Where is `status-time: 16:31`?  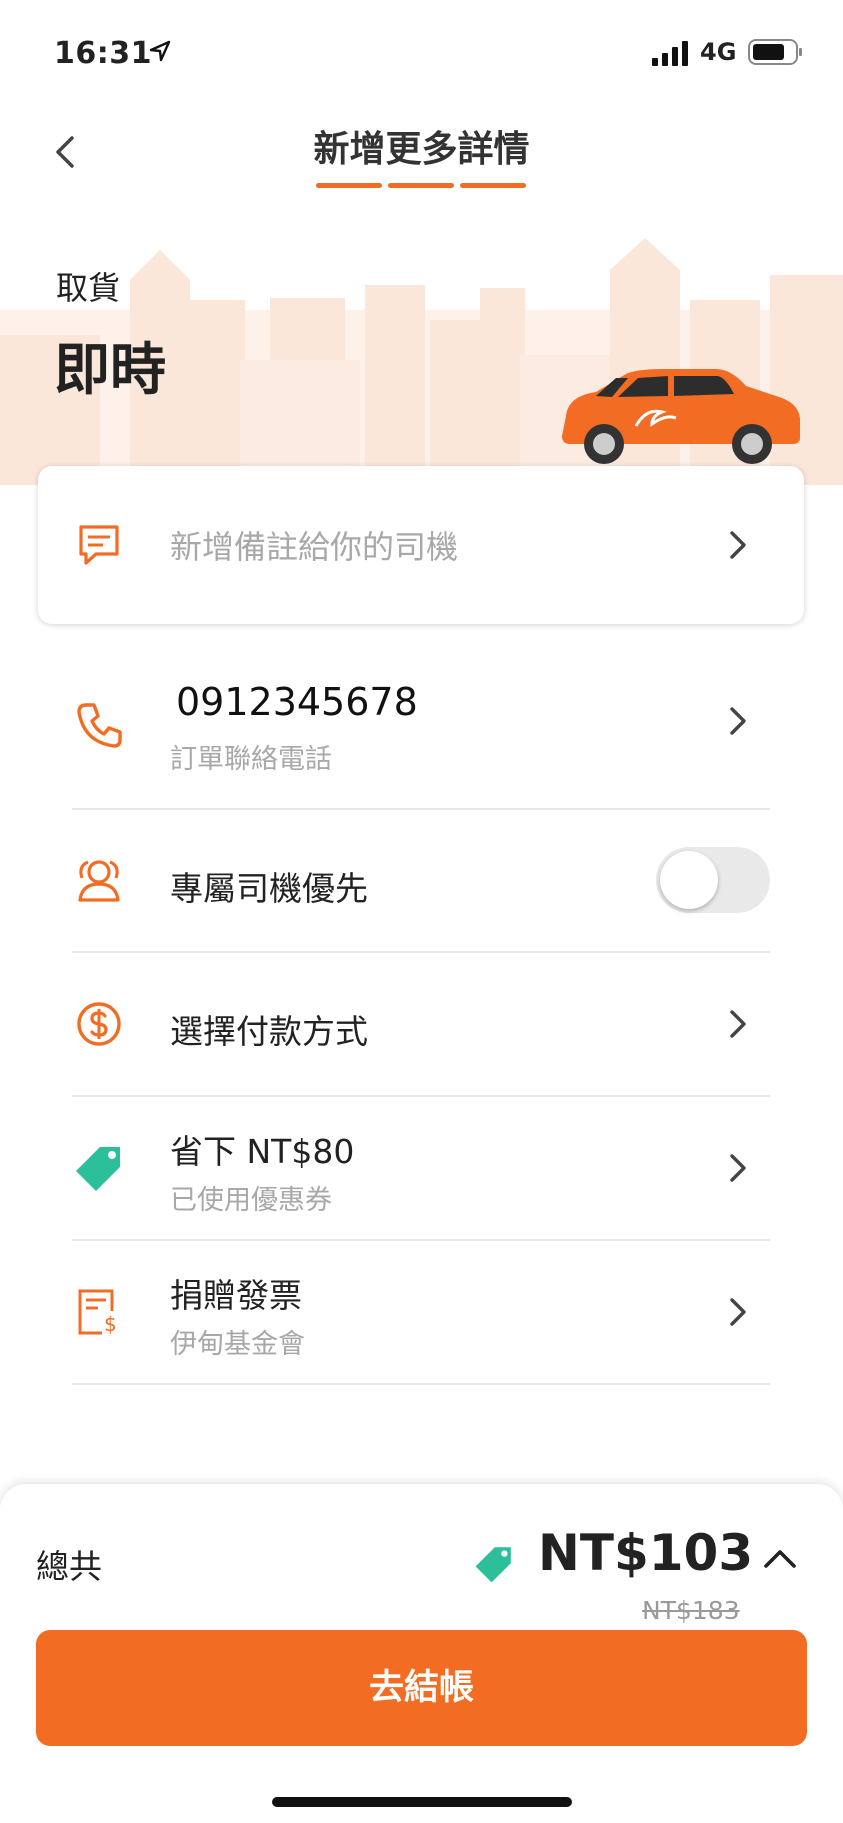
status-time: 16:31 is located at coordinates (103, 53).